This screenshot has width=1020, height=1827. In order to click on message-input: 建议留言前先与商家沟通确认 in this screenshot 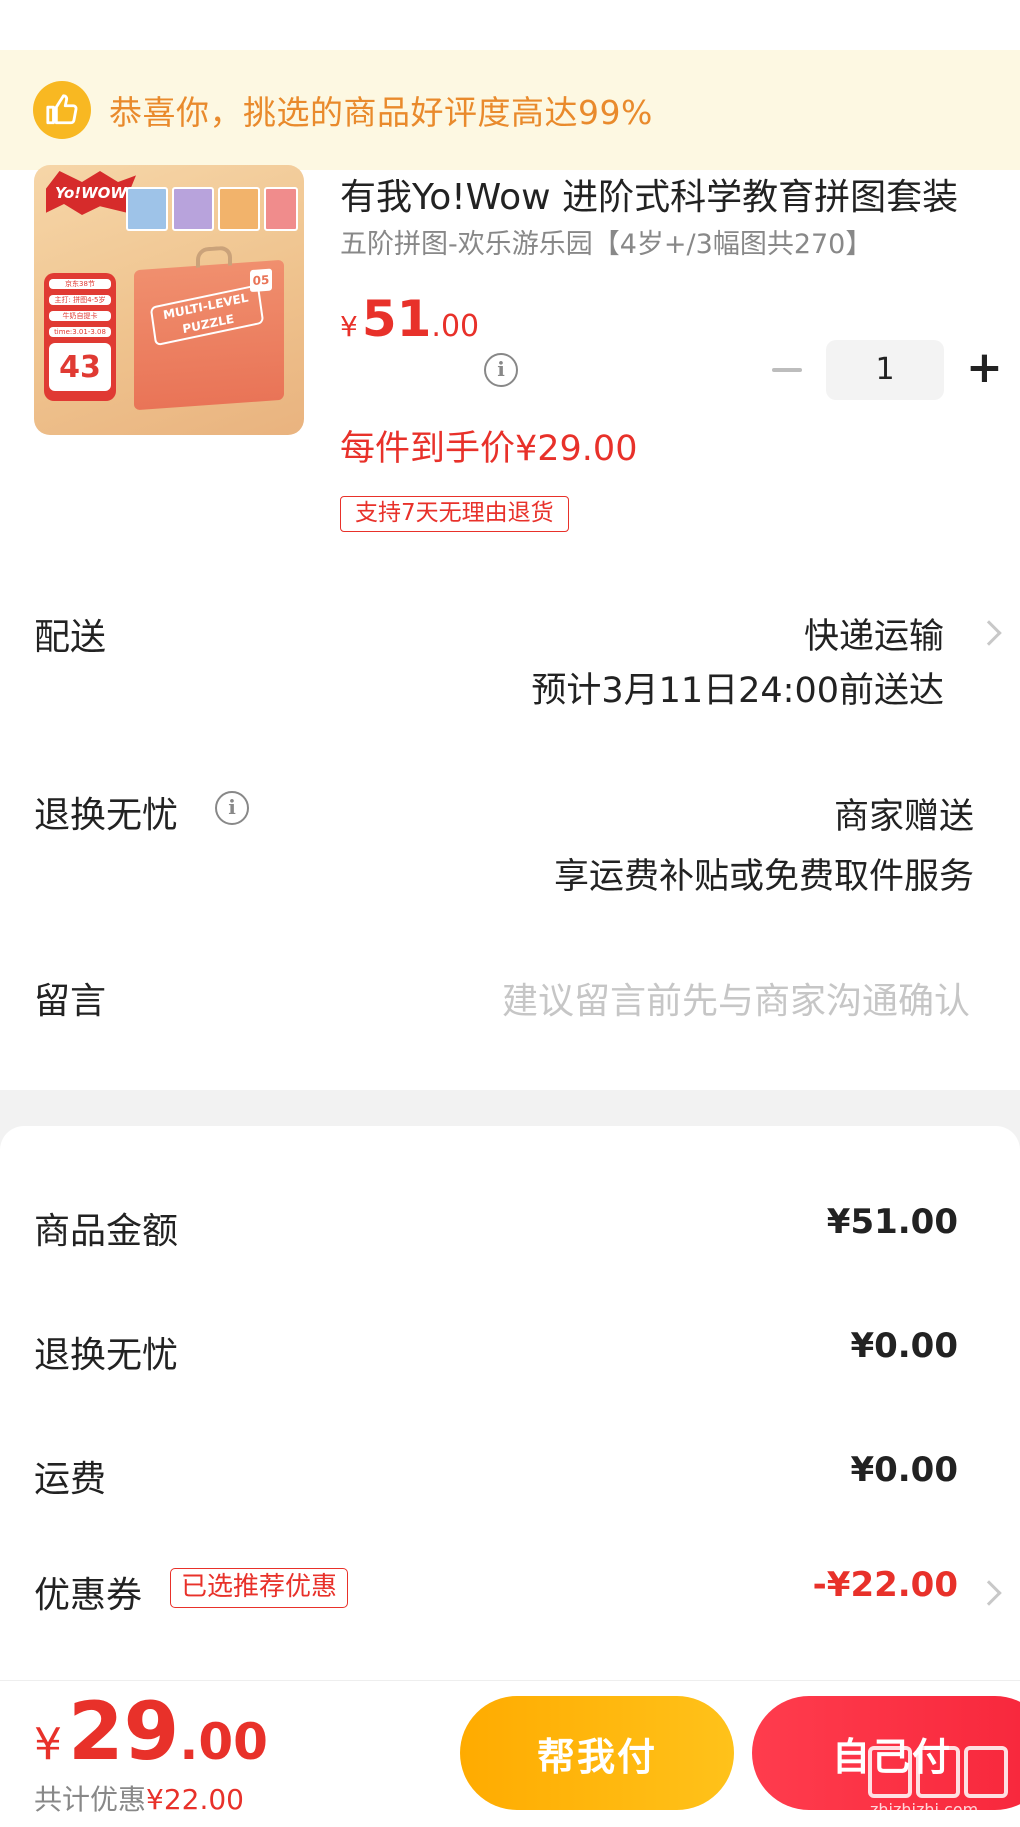, I will do `click(736, 998)`.